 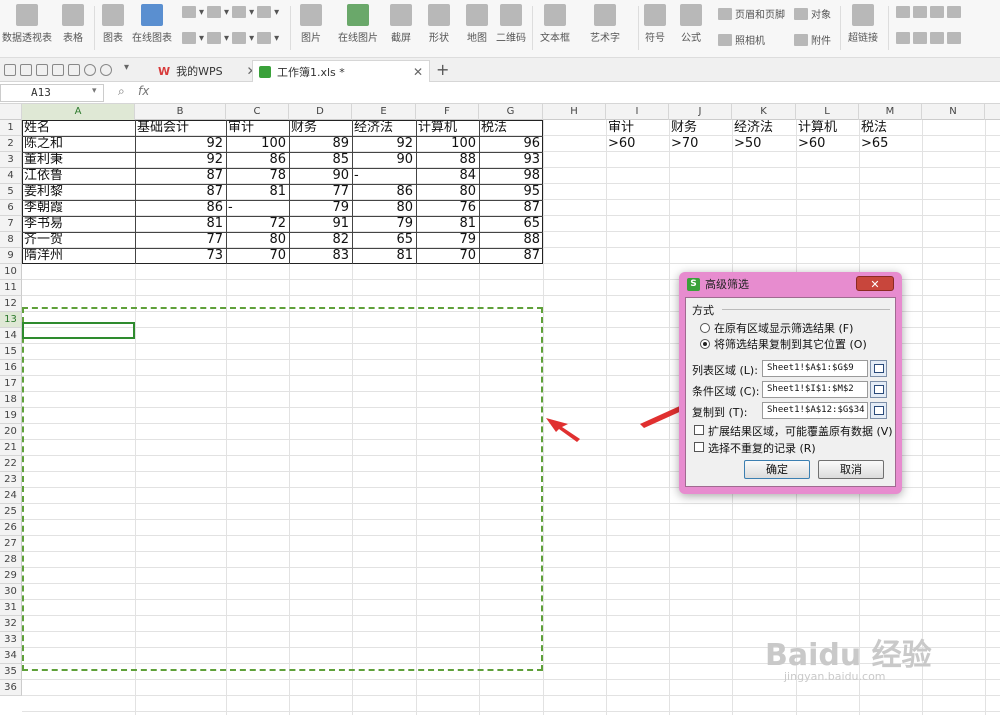 What do you see at coordinates (703, 310) in the screenshot?
I see `method-label: 方式` at bounding box center [703, 310].